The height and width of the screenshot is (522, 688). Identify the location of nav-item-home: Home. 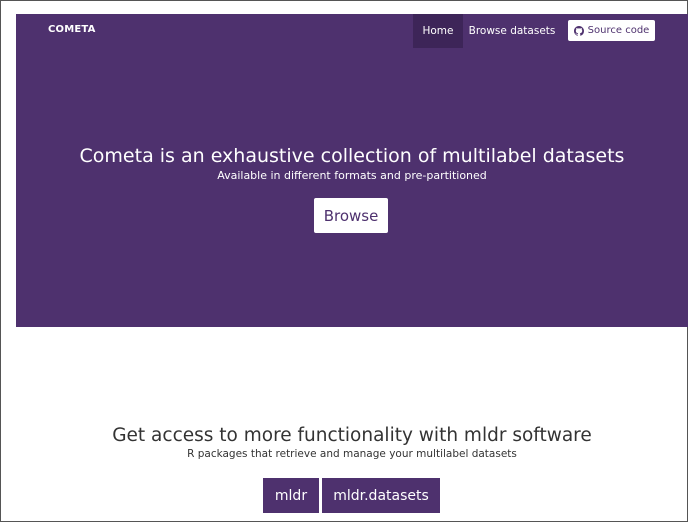
(438, 31).